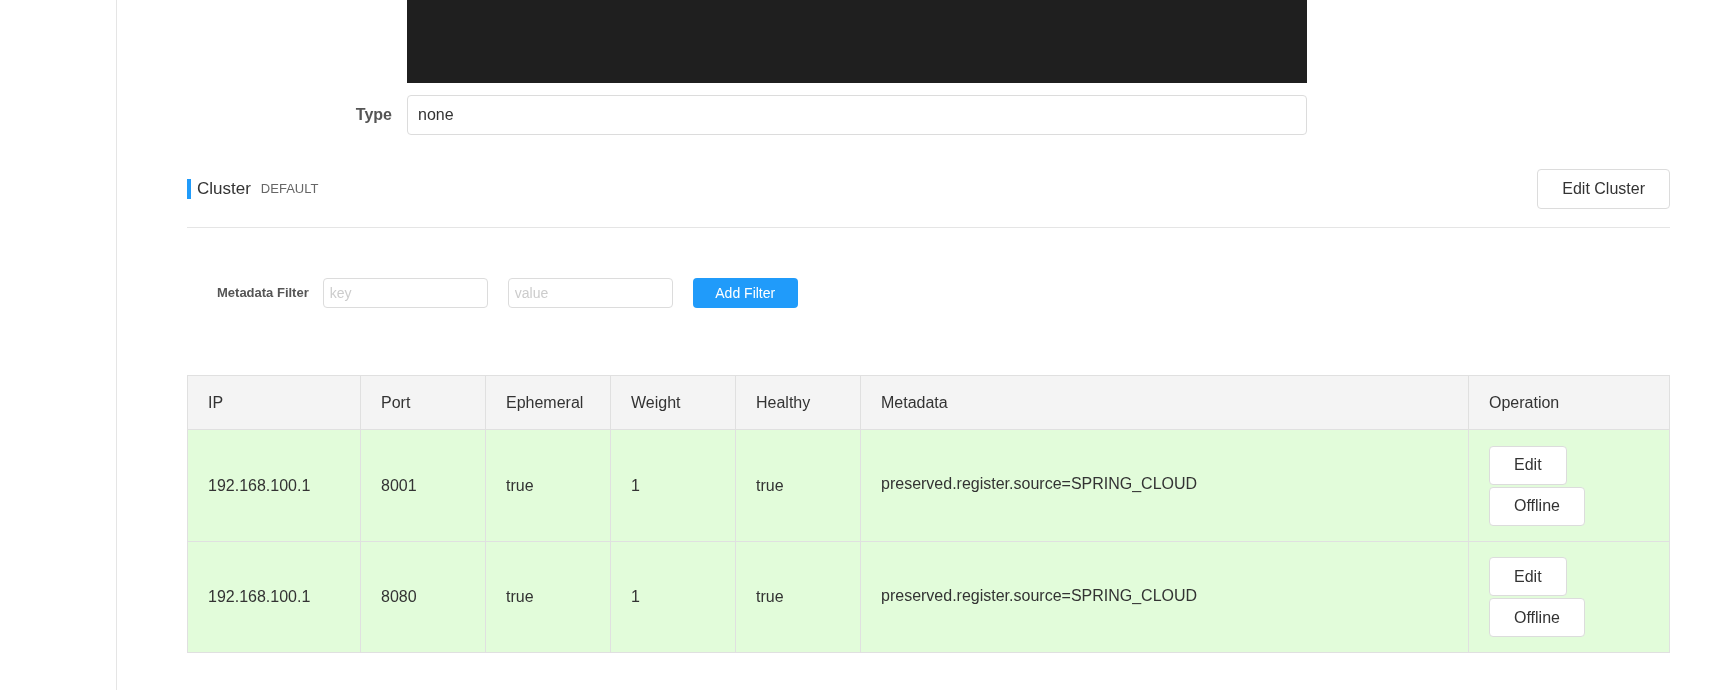 The width and height of the screenshot is (1710, 690). What do you see at coordinates (289, 189) in the screenshot?
I see `cluster-name: DEFAULT` at bounding box center [289, 189].